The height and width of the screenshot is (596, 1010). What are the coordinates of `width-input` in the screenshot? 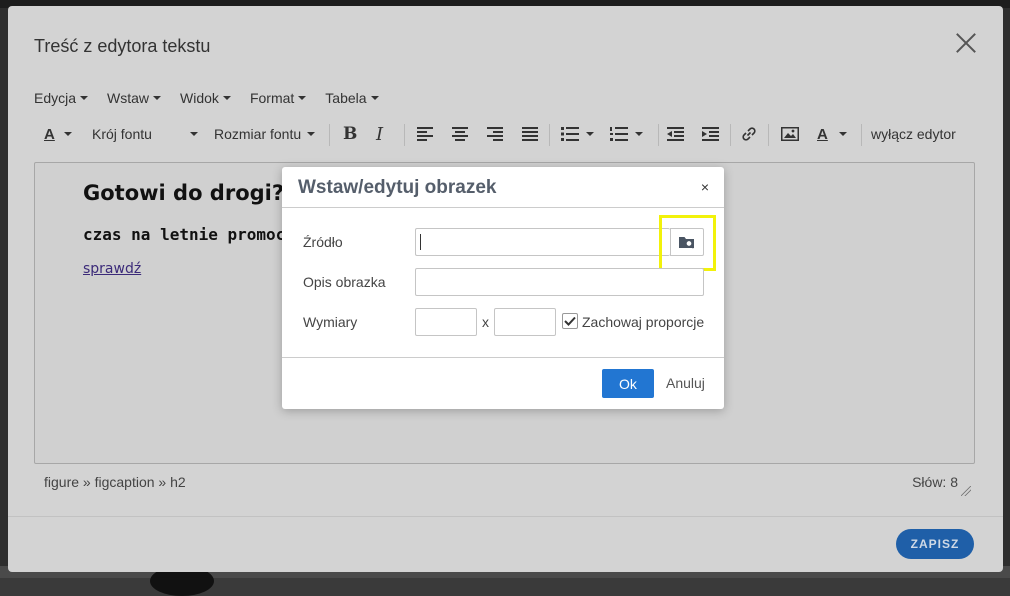 It's located at (446, 322).